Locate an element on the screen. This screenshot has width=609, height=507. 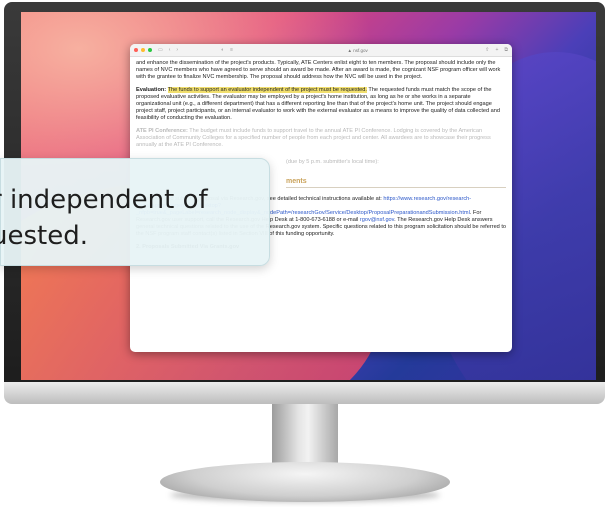
browser-toolbar: ▭ ‹ › ◐ ≡ ▲ nsf.gov ⇧ + ⧉ is located at coordinates (321, 50).